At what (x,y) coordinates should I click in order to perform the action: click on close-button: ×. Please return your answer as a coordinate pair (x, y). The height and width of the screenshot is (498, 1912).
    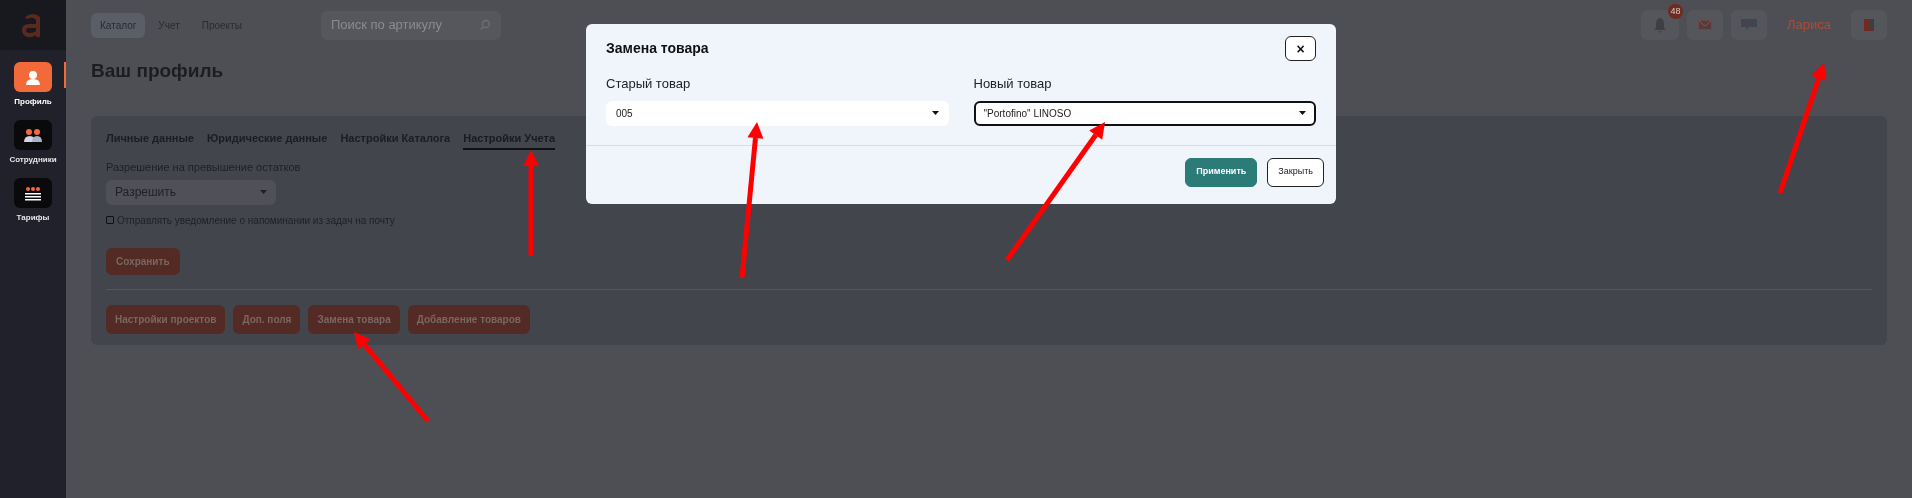
    Looking at the image, I should click on (1300, 48).